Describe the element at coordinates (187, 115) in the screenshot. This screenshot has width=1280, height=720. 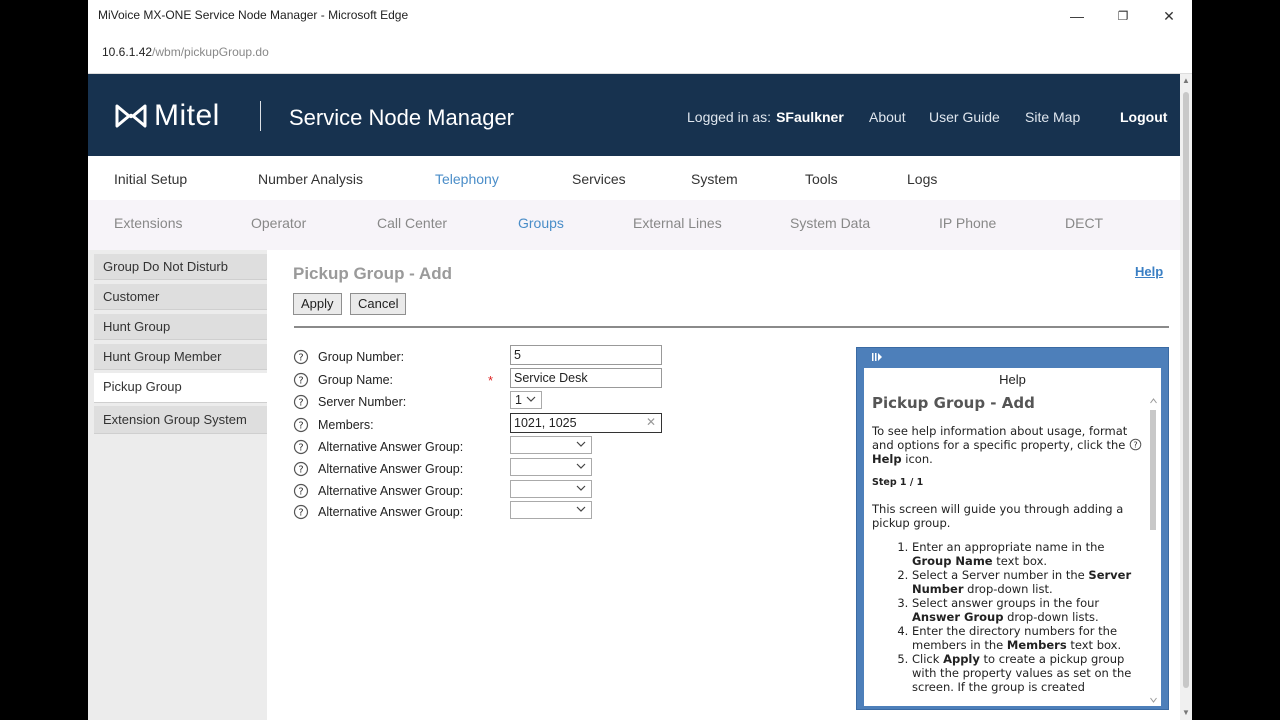
I see `brand-name: Mitel` at that location.